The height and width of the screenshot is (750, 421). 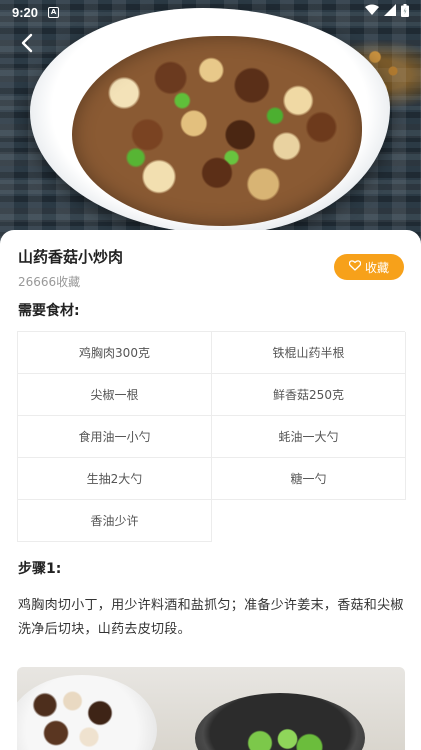 I want to click on status-icons, so click(x=387, y=12).